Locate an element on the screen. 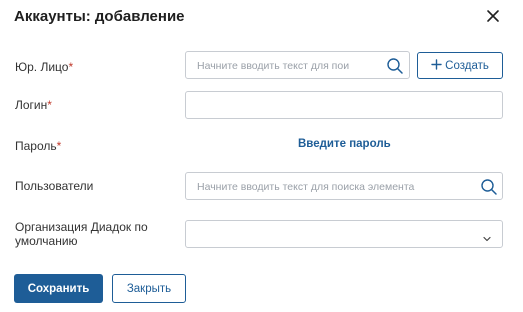 The image size is (523, 312). legal-entity-label: Юр. Лицо* is located at coordinates (44, 67).